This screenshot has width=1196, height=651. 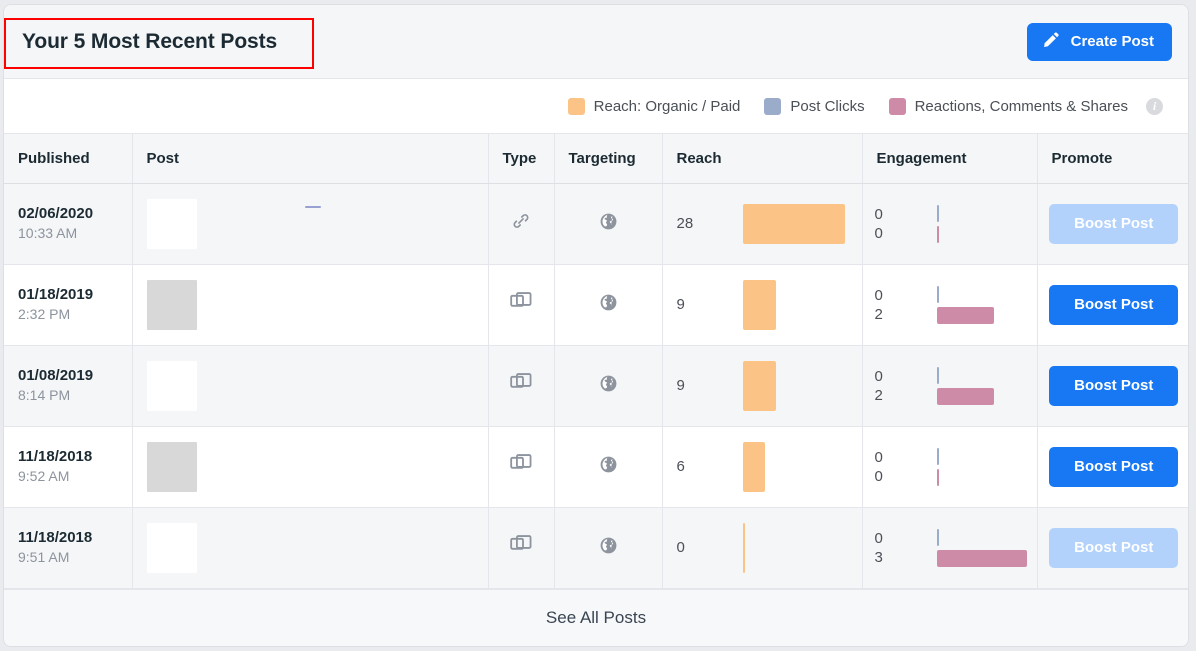 What do you see at coordinates (950, 159) in the screenshot?
I see `column-header-engagement: Engagement` at bounding box center [950, 159].